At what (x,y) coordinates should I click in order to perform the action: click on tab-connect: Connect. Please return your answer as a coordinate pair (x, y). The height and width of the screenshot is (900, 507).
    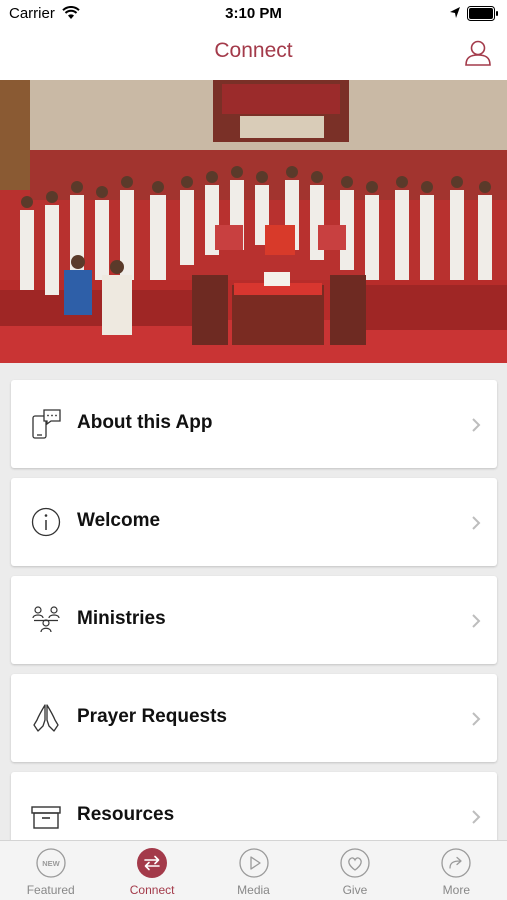
    Looking at the image, I should click on (151, 870).